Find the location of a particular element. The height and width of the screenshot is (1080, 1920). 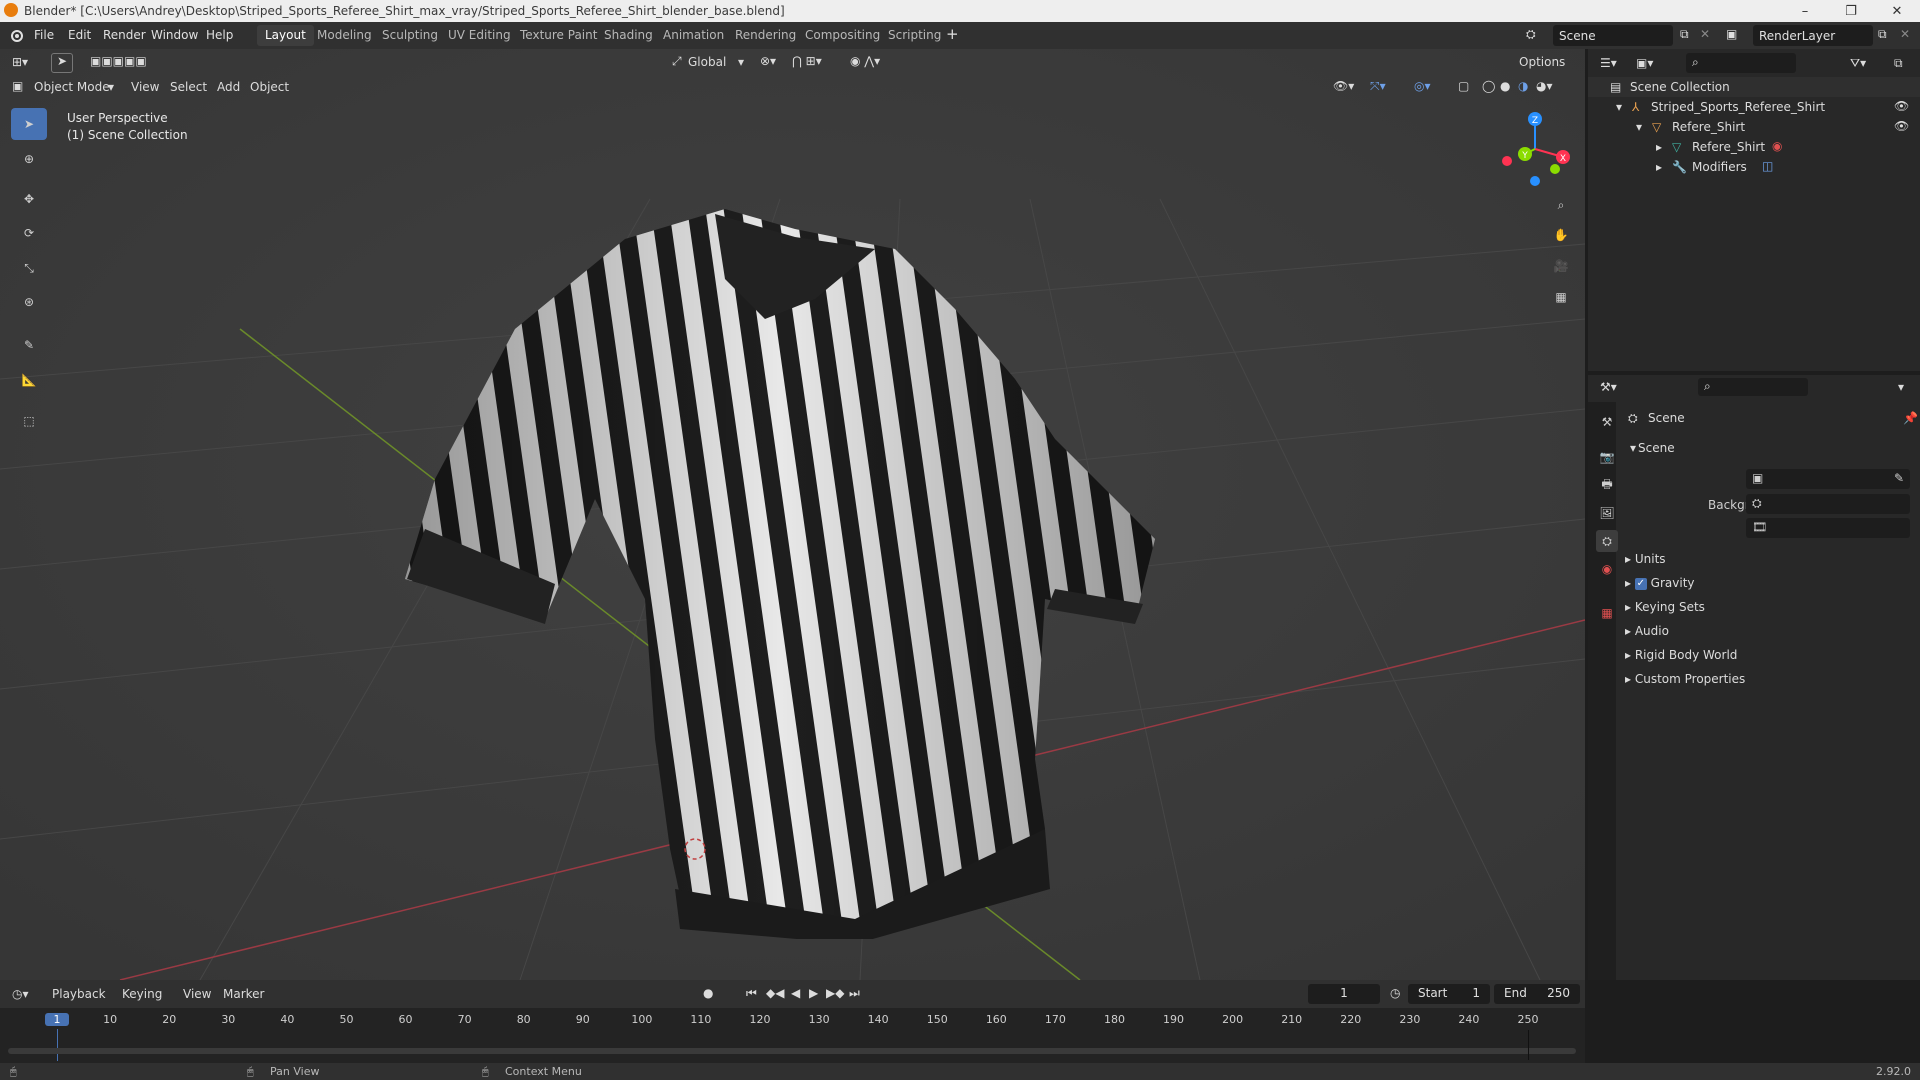

new-scene-icon: ⧉ is located at coordinates (1684, 34).